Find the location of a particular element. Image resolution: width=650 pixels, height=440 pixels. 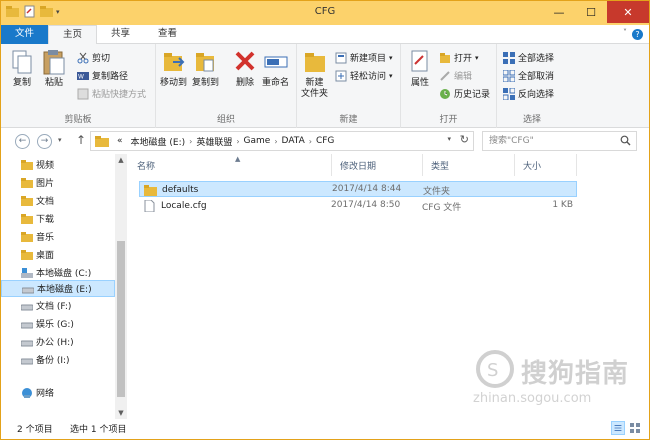

scroll-thumb is located at coordinates (121, 319).